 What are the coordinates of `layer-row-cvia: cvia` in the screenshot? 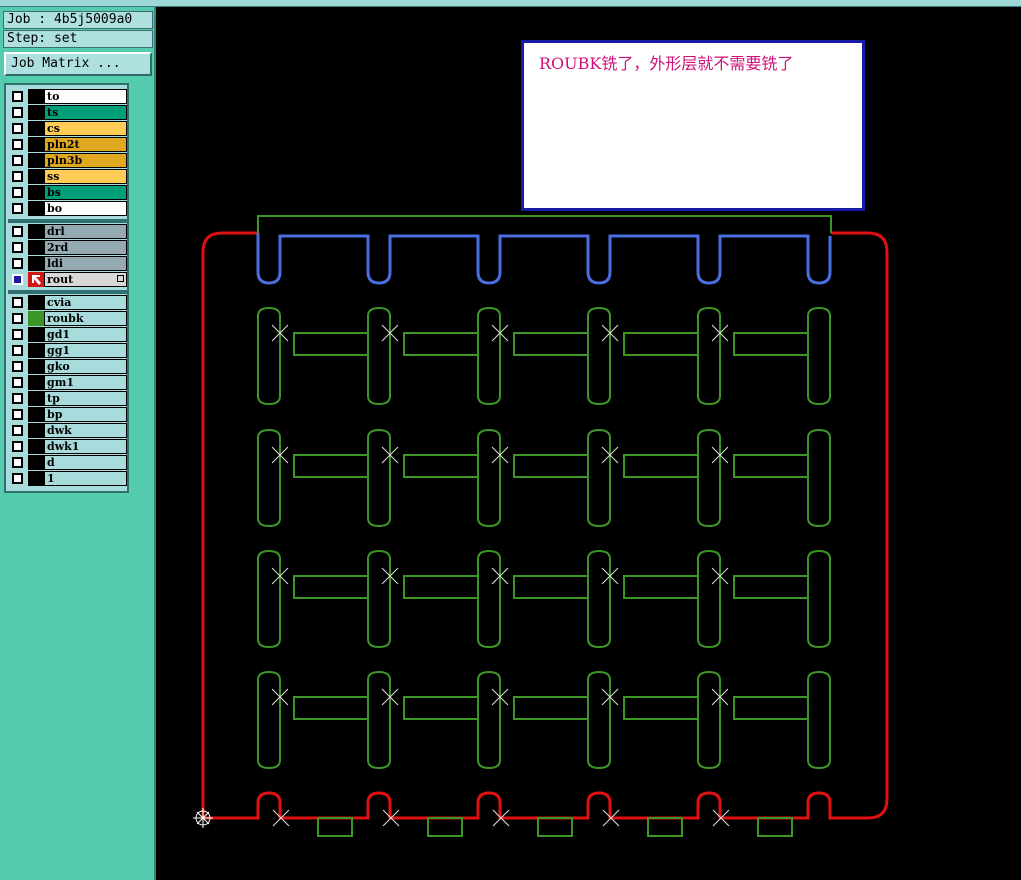 It's located at (67, 302).